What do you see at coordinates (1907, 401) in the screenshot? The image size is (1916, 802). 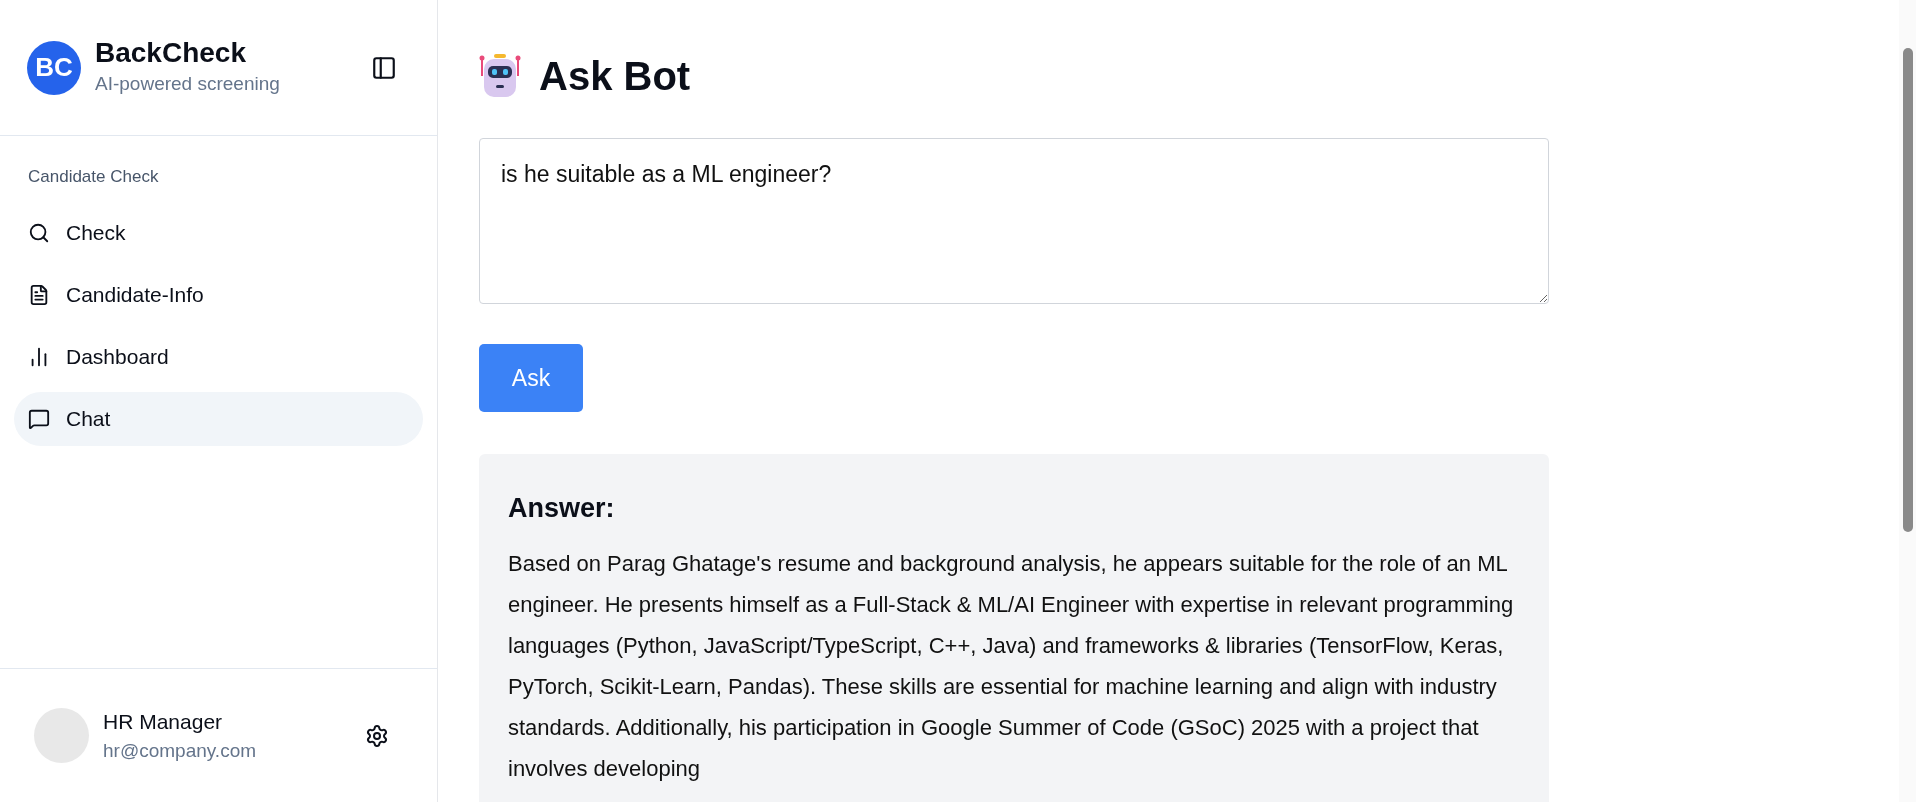 I see `scrollbar` at bounding box center [1907, 401].